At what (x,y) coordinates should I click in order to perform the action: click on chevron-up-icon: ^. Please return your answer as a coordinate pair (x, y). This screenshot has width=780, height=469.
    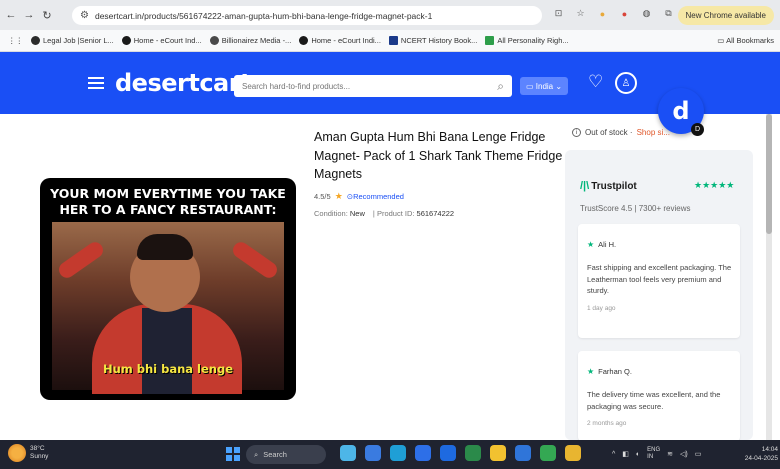
    Looking at the image, I should click on (613, 454).